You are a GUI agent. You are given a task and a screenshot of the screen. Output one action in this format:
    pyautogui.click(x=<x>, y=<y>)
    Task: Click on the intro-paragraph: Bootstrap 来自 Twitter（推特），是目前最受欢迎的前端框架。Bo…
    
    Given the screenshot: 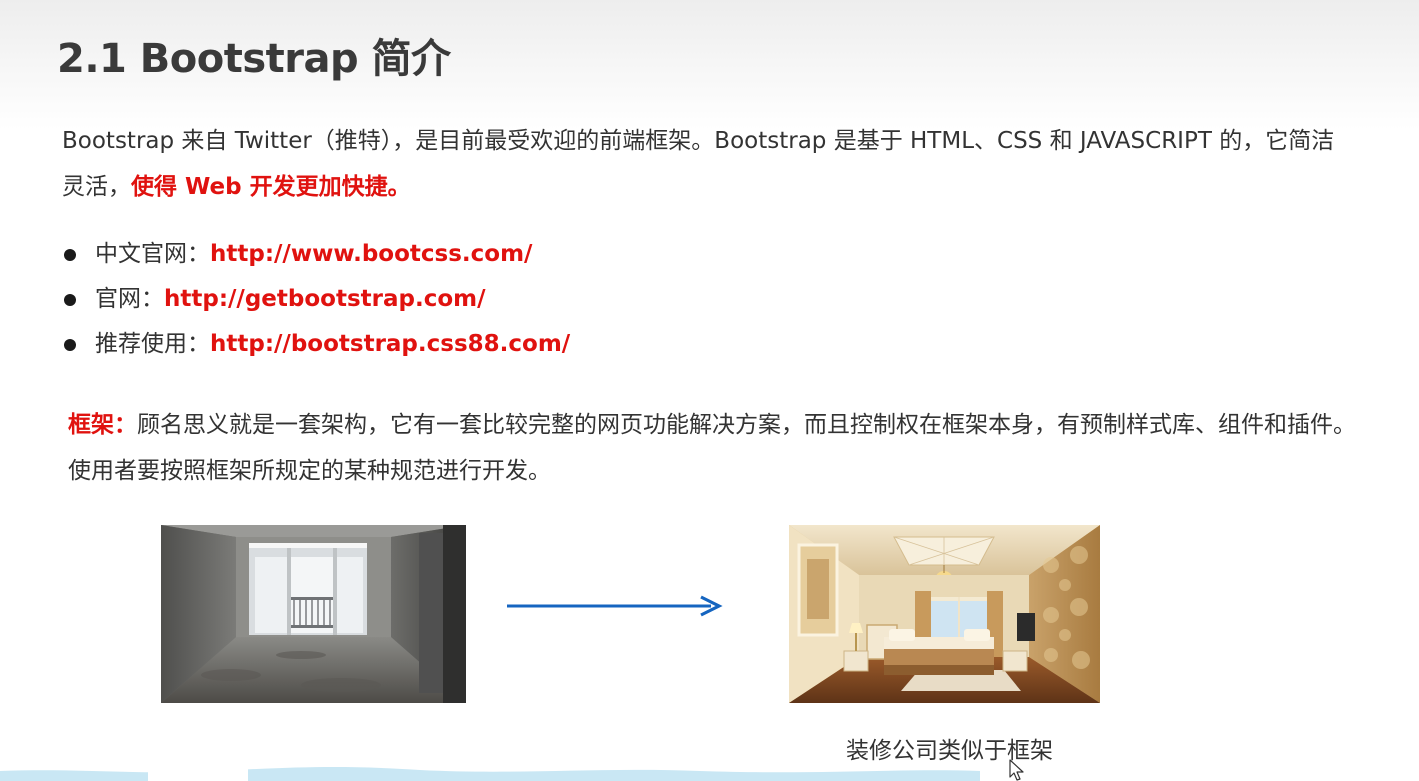 What is the action you would take?
    pyautogui.click(x=707, y=164)
    